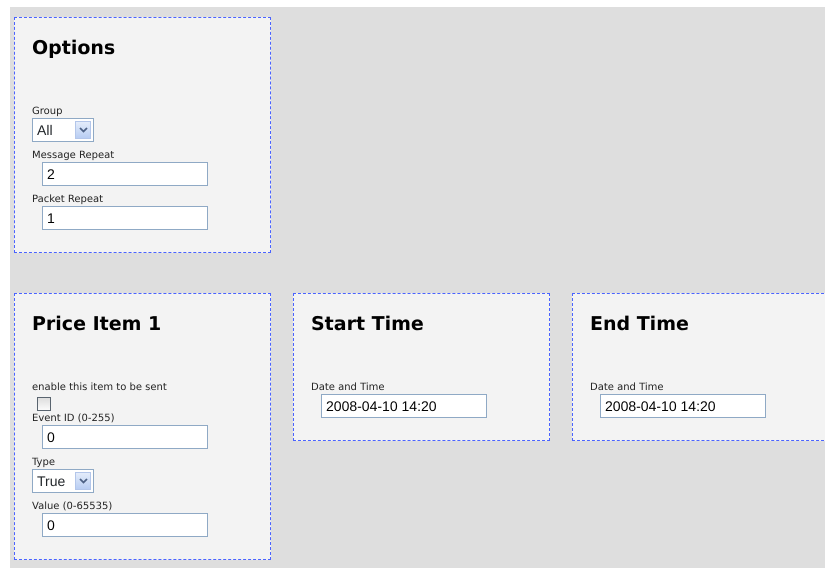  What do you see at coordinates (100, 388) in the screenshot?
I see `field-label: enable this item to be sent` at bounding box center [100, 388].